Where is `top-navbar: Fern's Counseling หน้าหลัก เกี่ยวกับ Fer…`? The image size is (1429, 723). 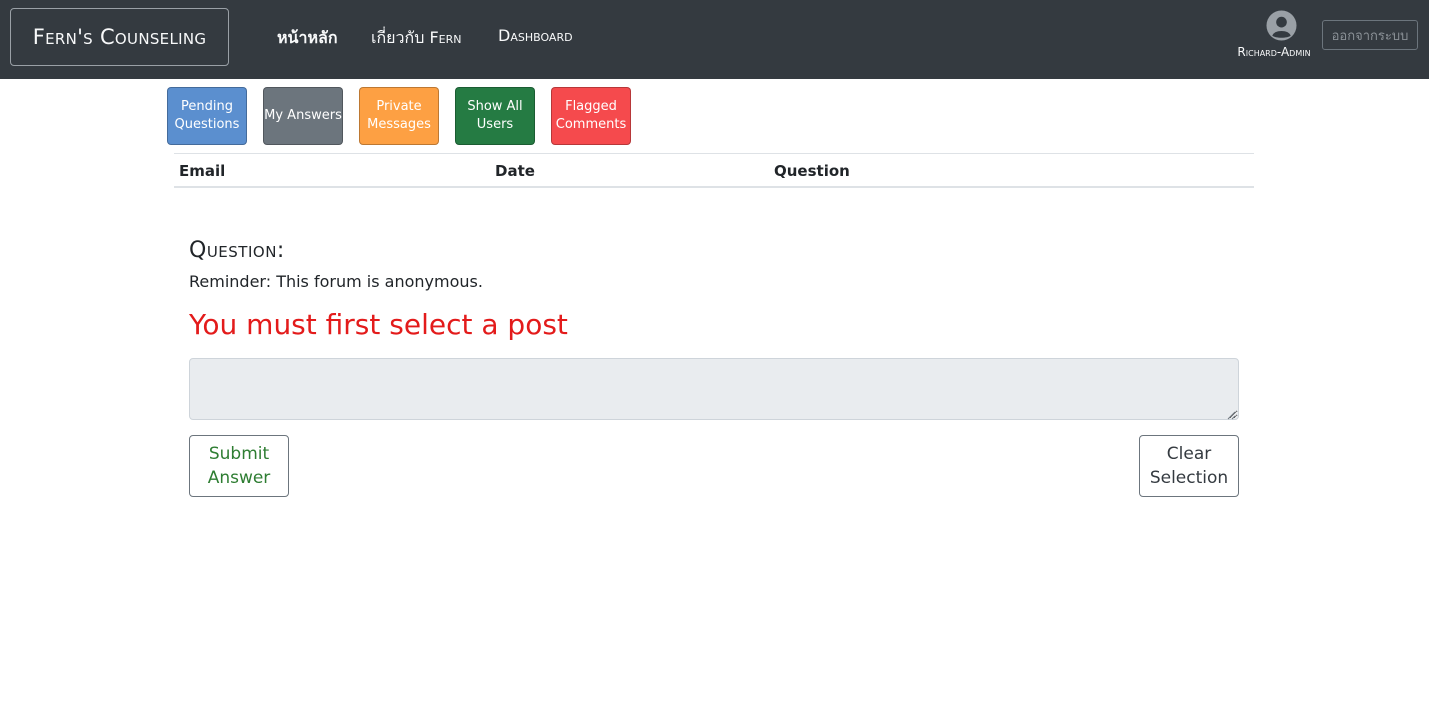 top-navbar: Fern's Counseling หน้าหลัก เกี่ยวกับ Fer… is located at coordinates (714, 39).